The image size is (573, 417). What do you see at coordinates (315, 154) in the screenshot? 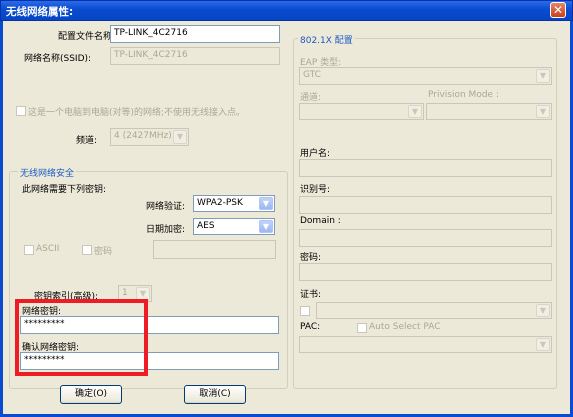
I see `username-label: 用户名:` at bounding box center [315, 154].